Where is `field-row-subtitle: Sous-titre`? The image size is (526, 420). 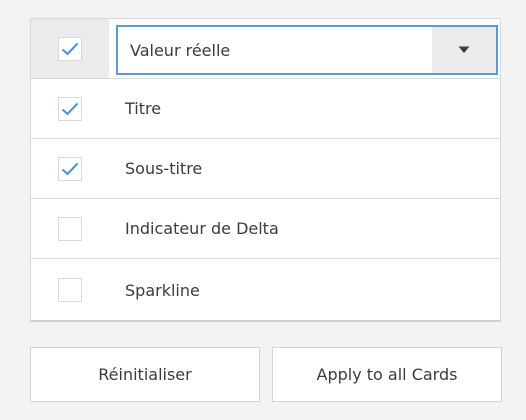
field-row-subtitle: Sous-titre is located at coordinates (265, 169).